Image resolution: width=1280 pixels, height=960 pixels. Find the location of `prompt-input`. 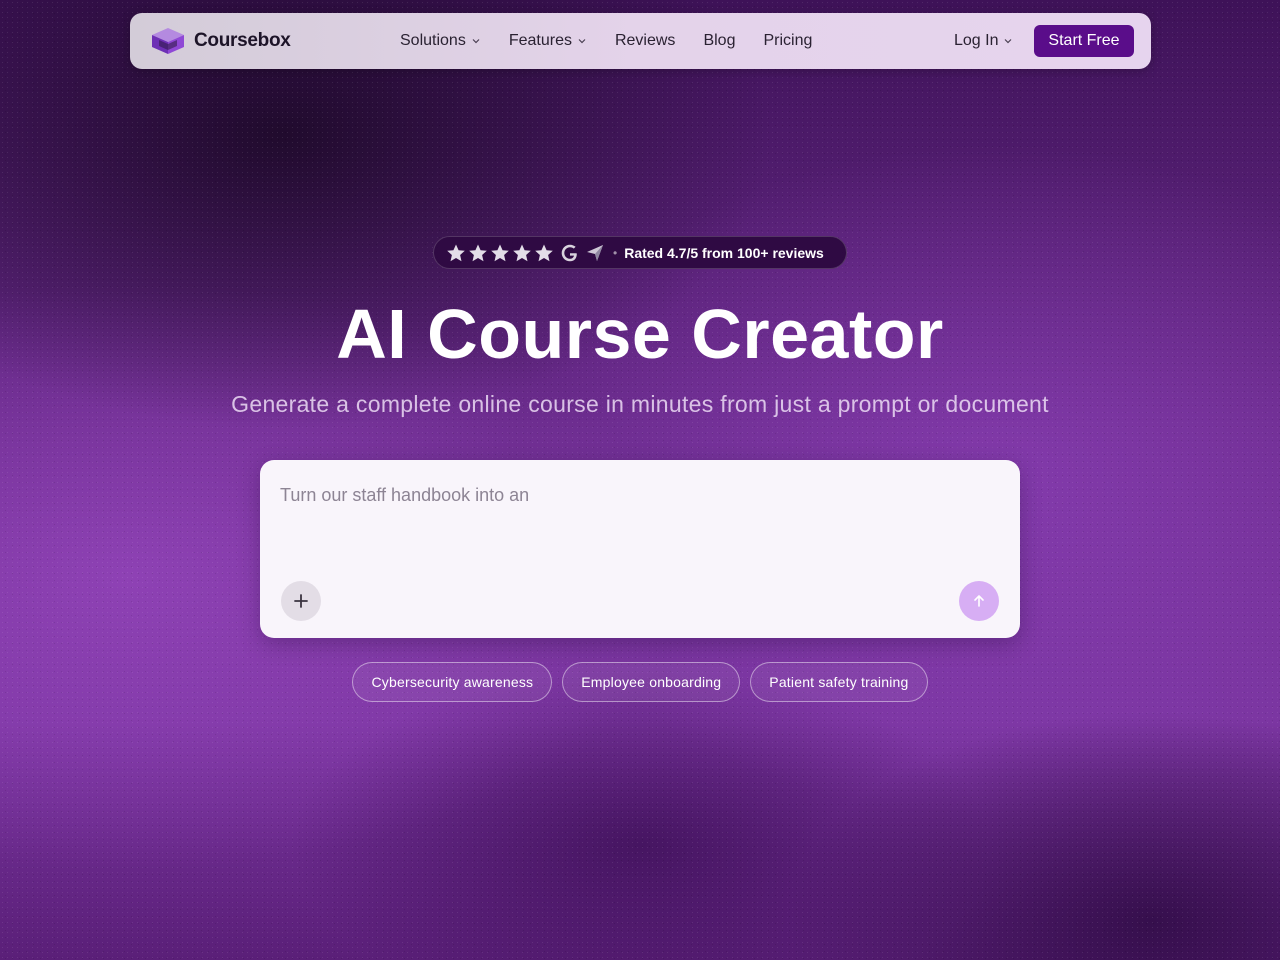

prompt-input is located at coordinates (640, 495).